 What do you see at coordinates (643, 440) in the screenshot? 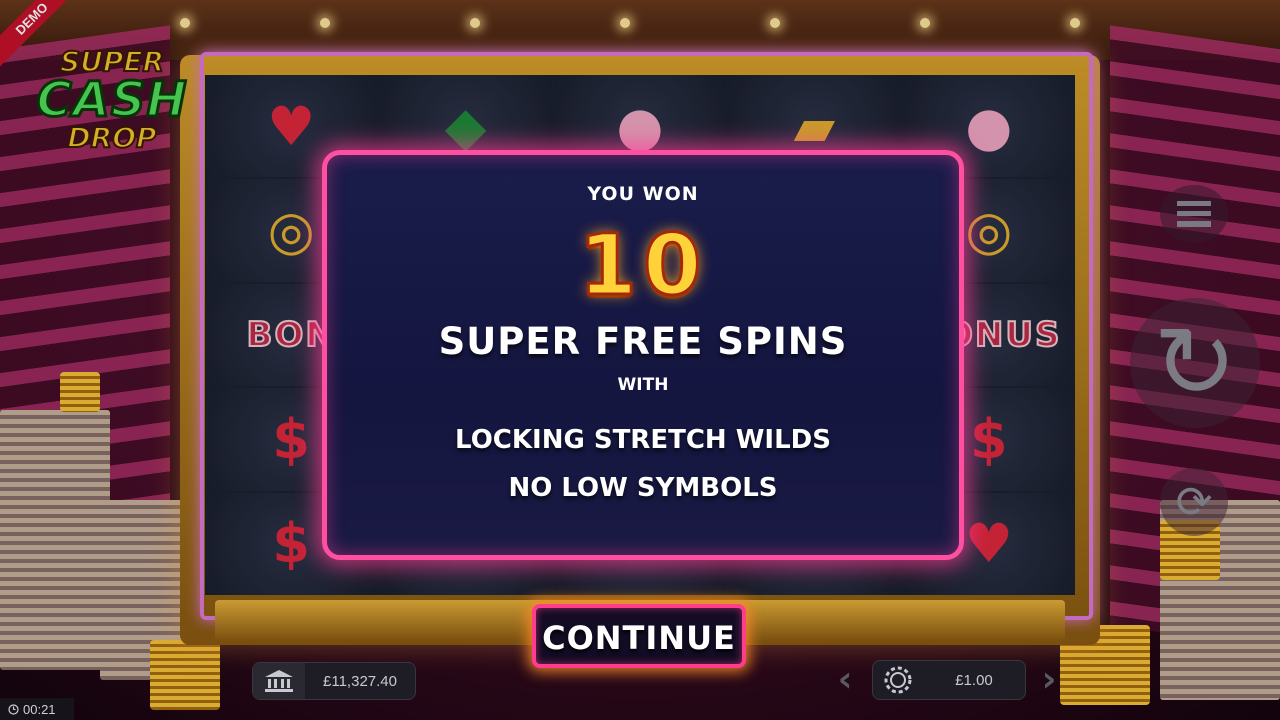
I see `feature-locking-wilds: LOCKING STRETCH WILDS` at bounding box center [643, 440].